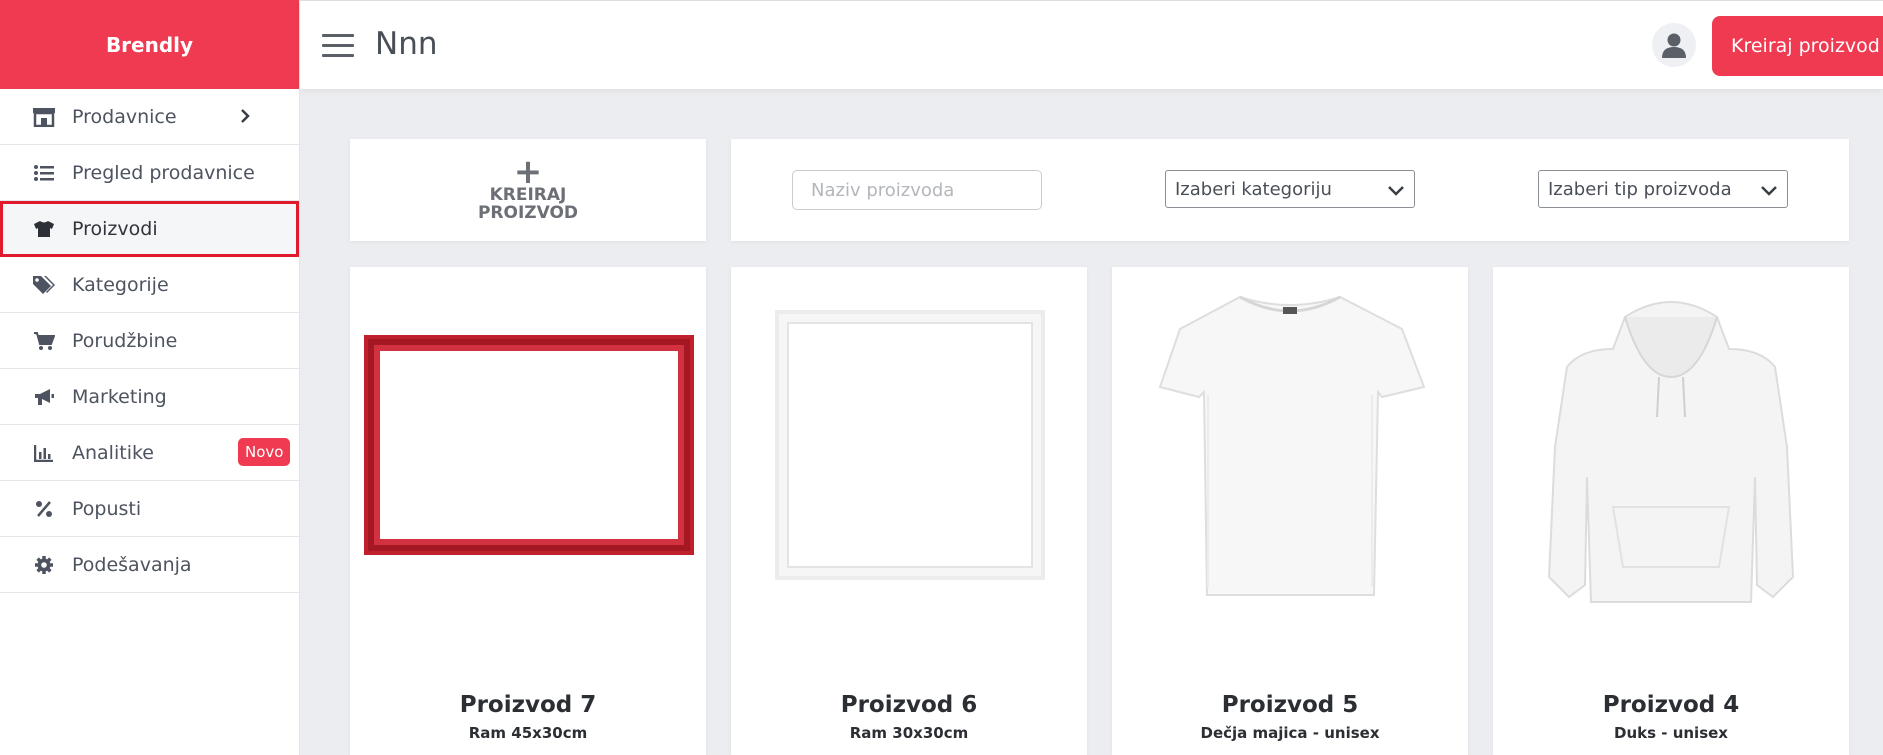  Describe the element at coordinates (119, 396) in the screenshot. I see `sidebar-item-label: Marketing` at that location.